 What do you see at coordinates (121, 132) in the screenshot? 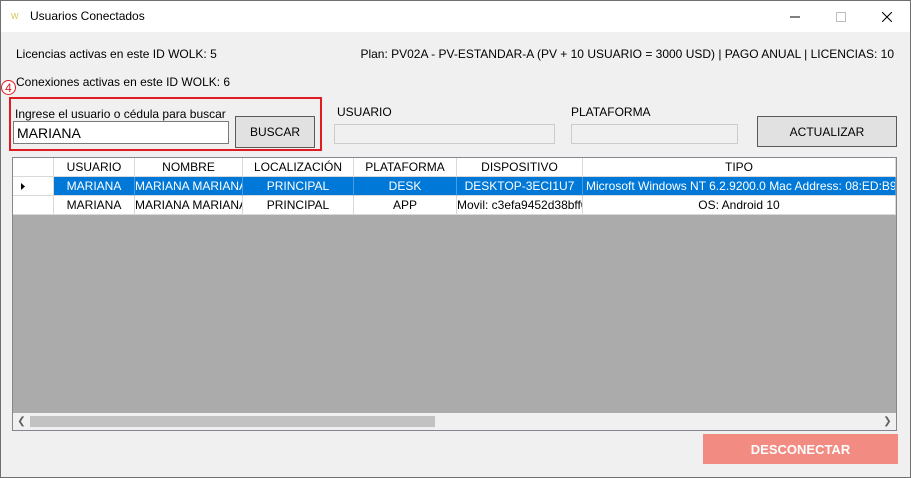
I see `search-input` at bounding box center [121, 132].